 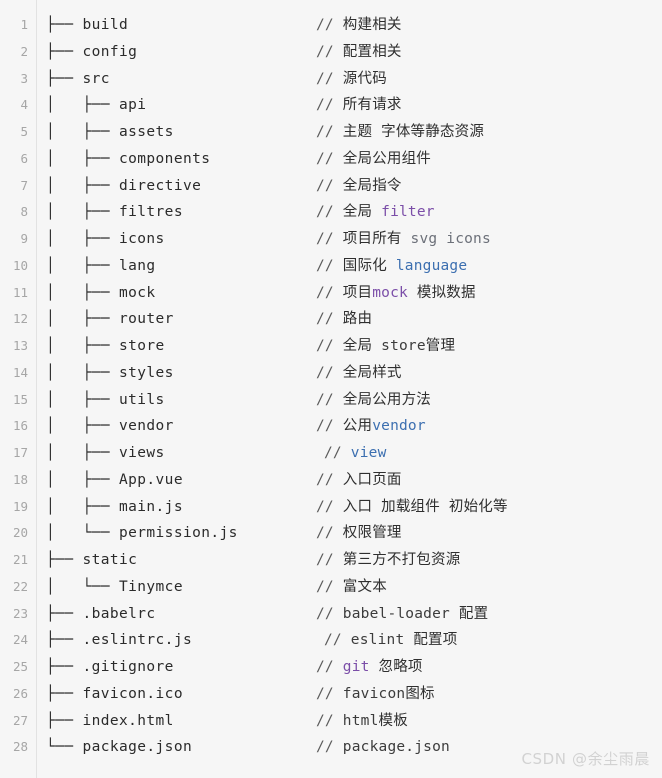 What do you see at coordinates (362, 721) in the screenshot?
I see `line-comment: // html模板` at bounding box center [362, 721].